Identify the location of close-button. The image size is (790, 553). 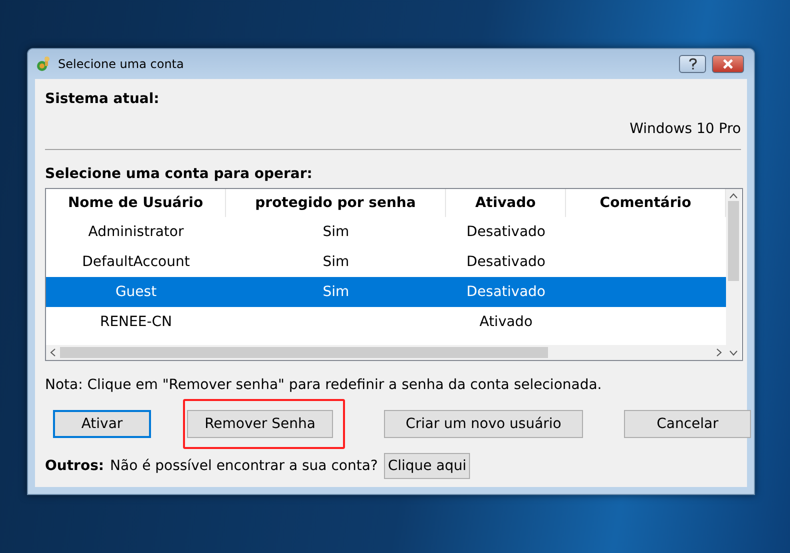
(728, 64).